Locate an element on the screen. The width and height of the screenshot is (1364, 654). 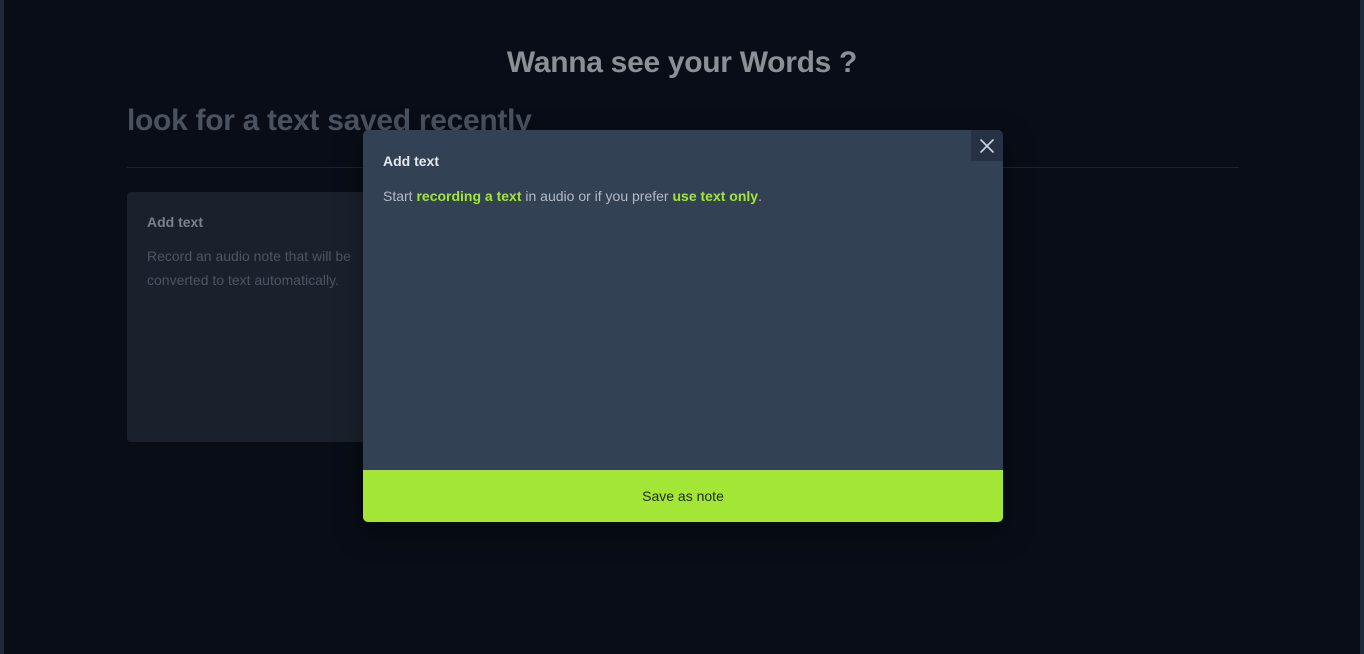
text-only-link: use text only is located at coordinates (715, 196).